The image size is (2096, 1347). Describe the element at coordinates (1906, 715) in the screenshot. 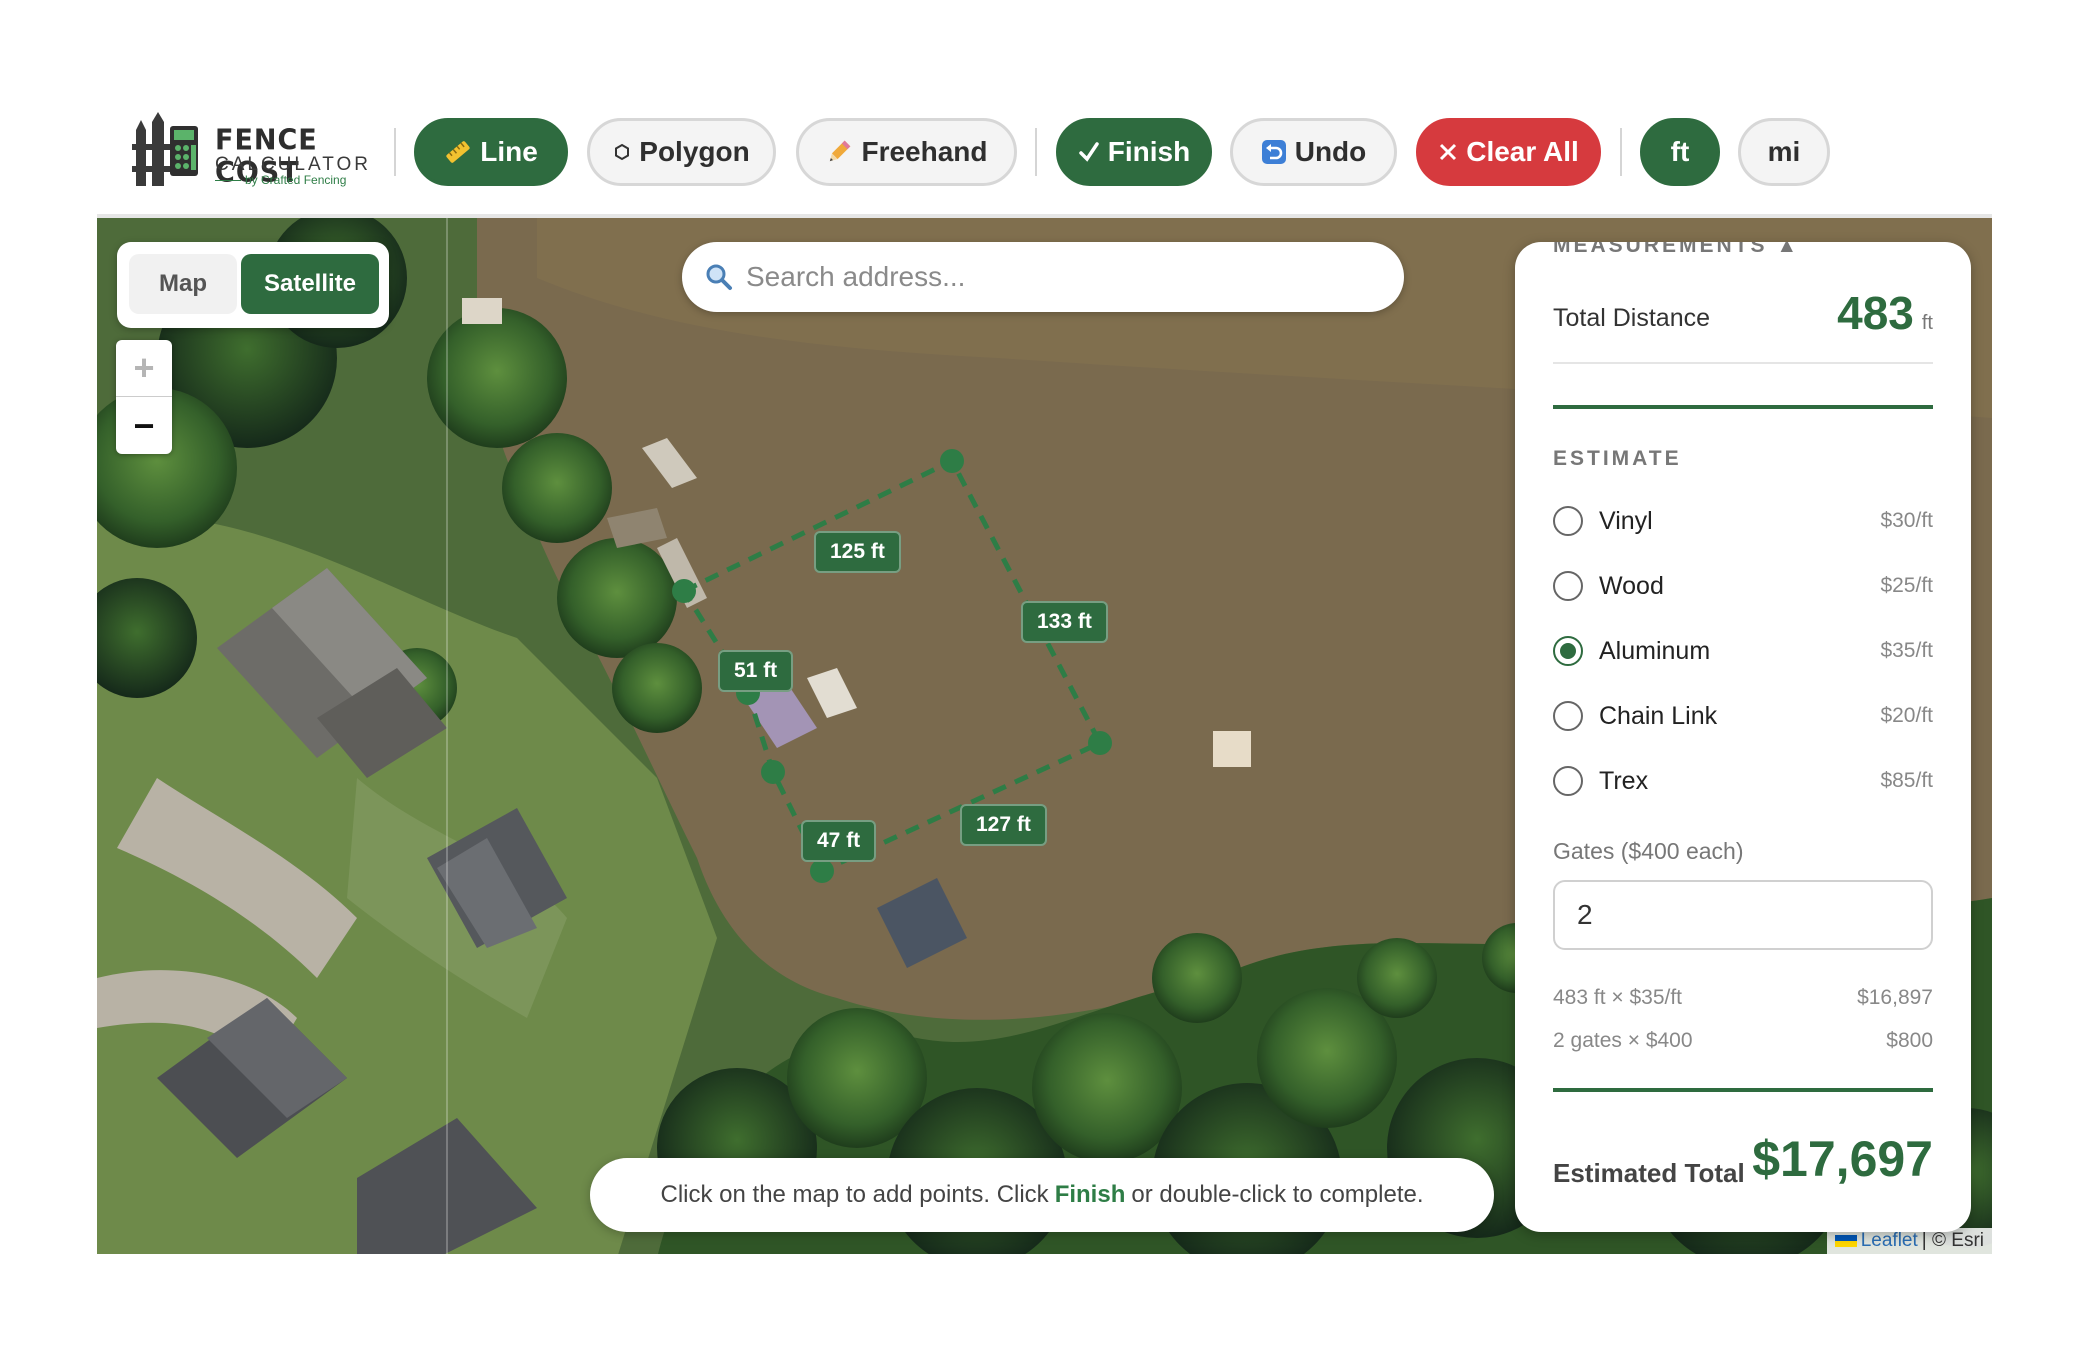

I see `material-price: $20/ft` at that location.